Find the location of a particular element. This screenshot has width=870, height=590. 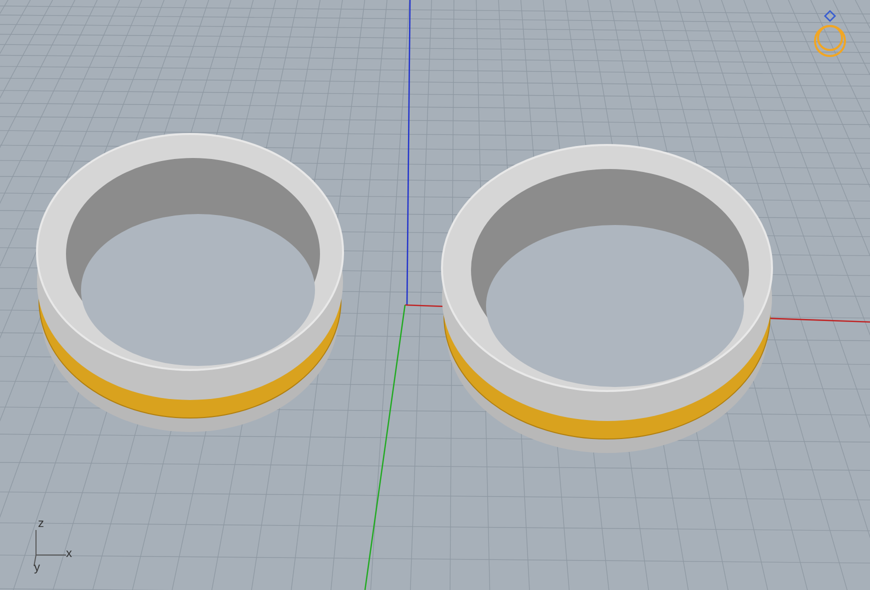

ring-icon is located at coordinates (830, 33).